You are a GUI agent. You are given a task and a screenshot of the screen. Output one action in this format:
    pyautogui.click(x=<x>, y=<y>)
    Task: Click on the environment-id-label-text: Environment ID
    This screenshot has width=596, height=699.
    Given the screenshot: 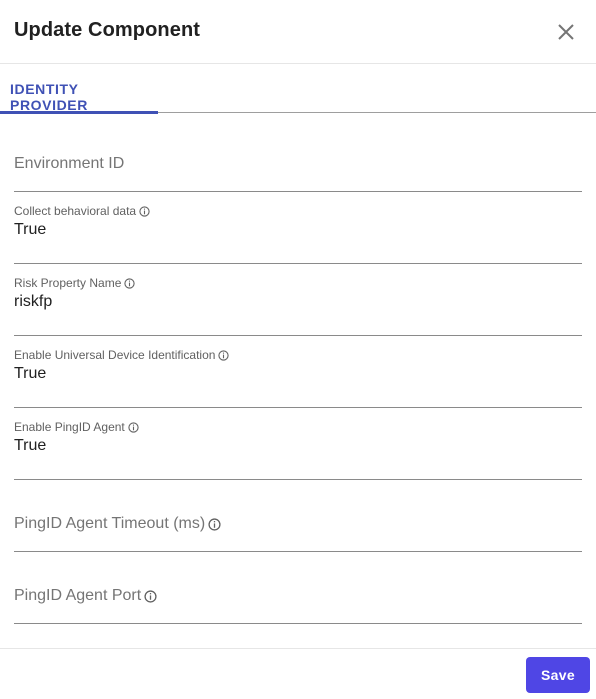 What is the action you would take?
    pyautogui.click(x=69, y=163)
    